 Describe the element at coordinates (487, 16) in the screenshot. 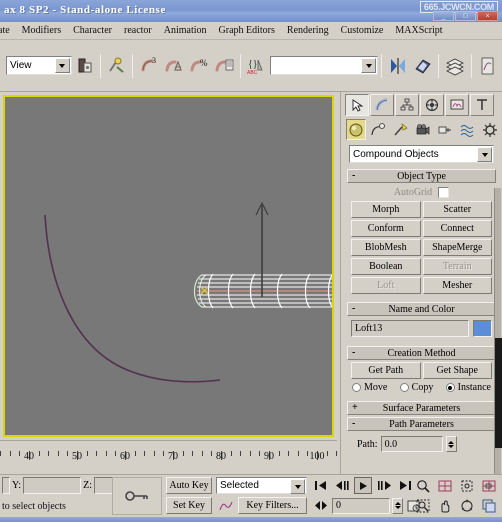

I see `close-button: ×` at that location.